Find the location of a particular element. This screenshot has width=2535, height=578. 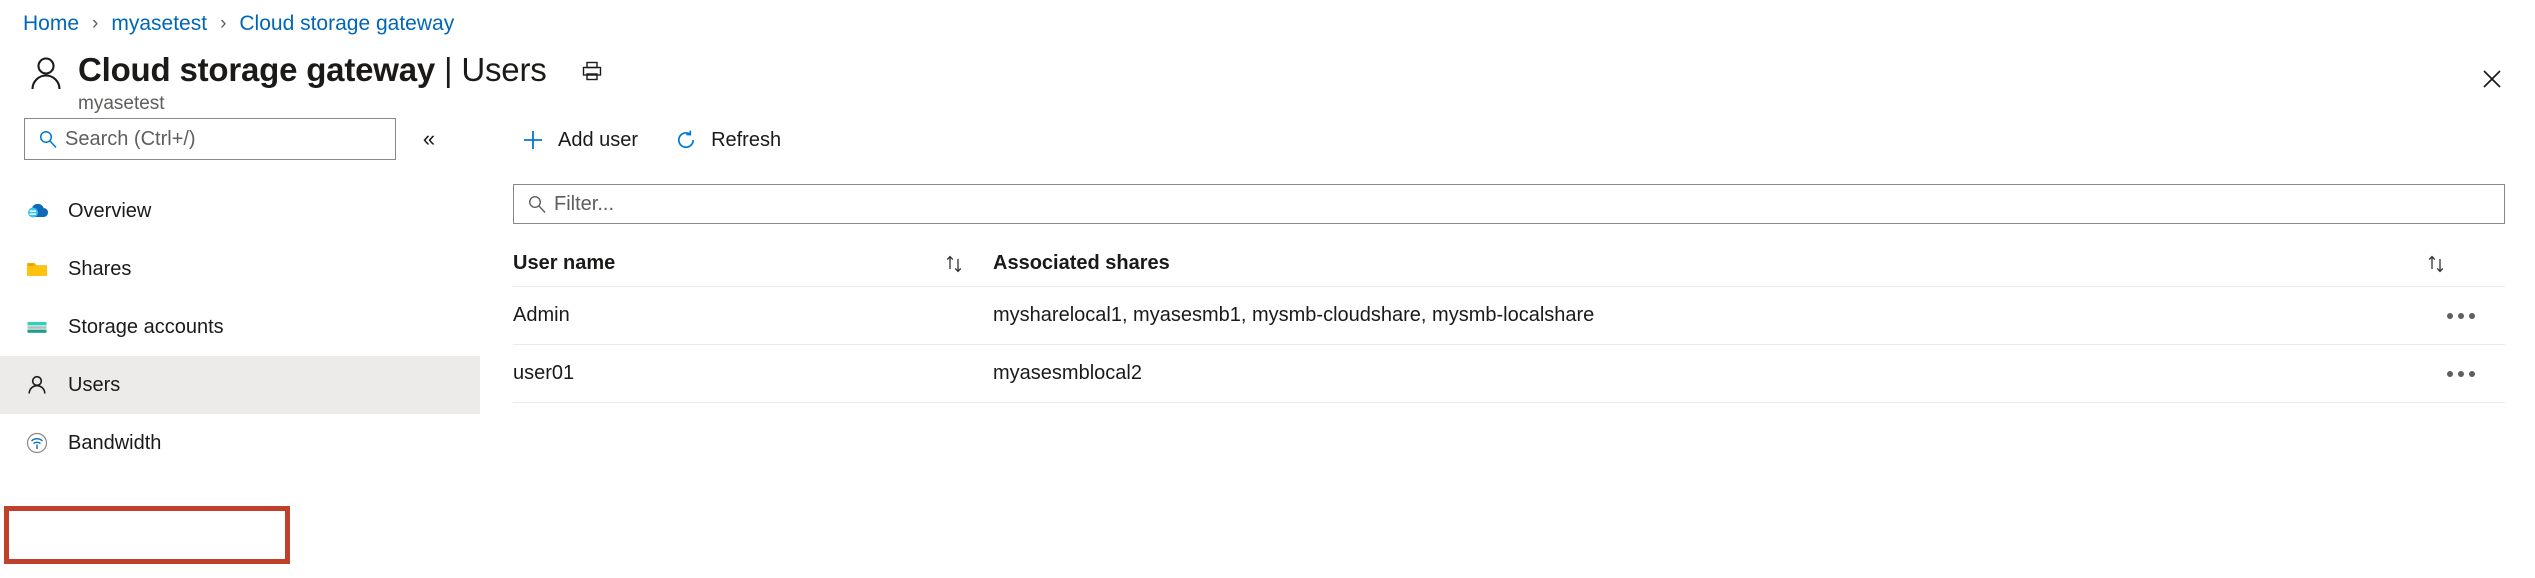

close-icon is located at coordinates (2492, 79).